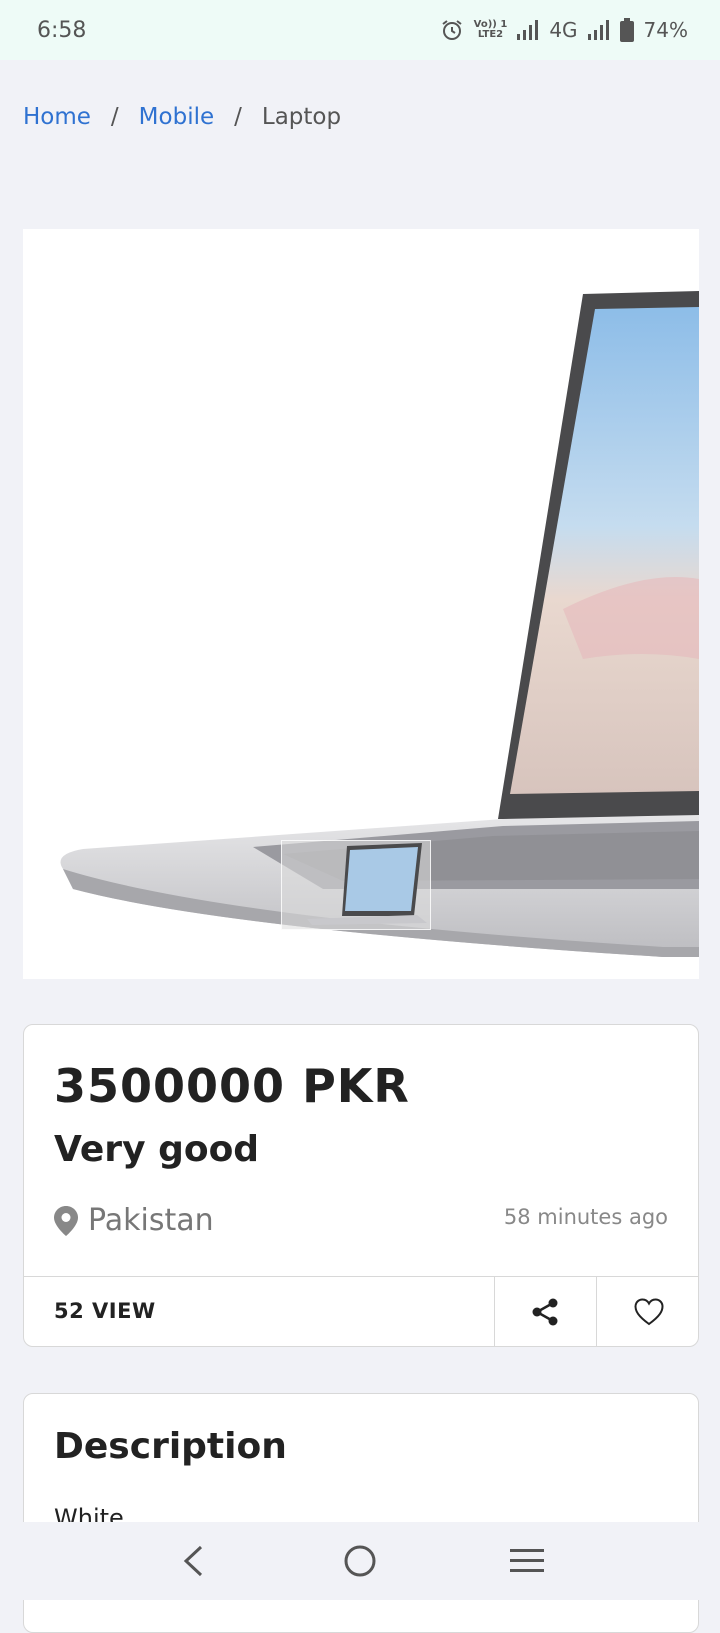  Describe the element at coordinates (585, 1217) in the screenshot. I see `posted-time: 58 minutes ago` at that location.